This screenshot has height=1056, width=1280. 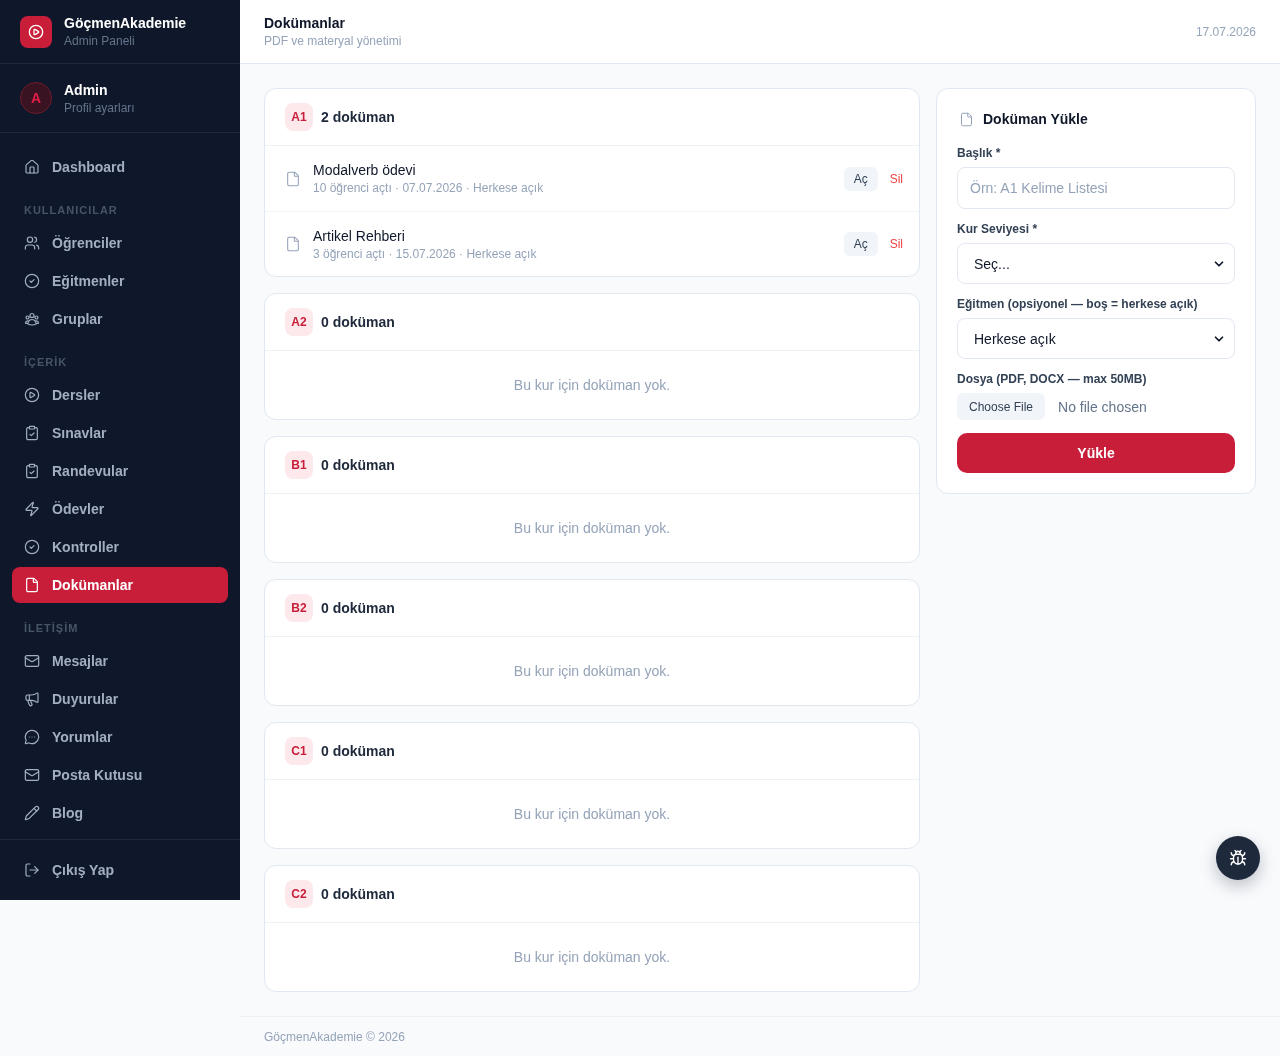 I want to click on nav-item: Yorumlar, so click(x=120, y=737).